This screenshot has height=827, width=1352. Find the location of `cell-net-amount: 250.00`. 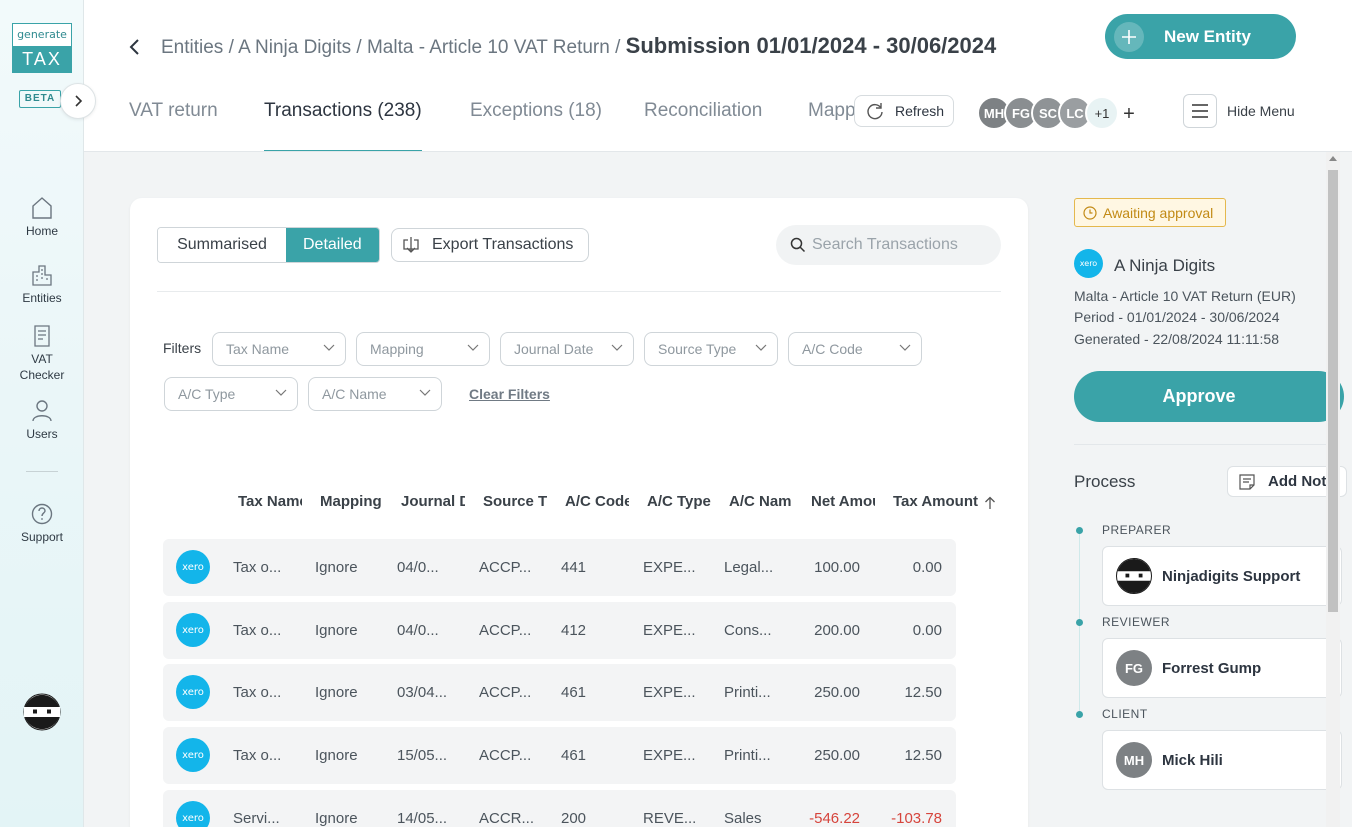

cell-net-amount: 250.00 is located at coordinates (837, 755).